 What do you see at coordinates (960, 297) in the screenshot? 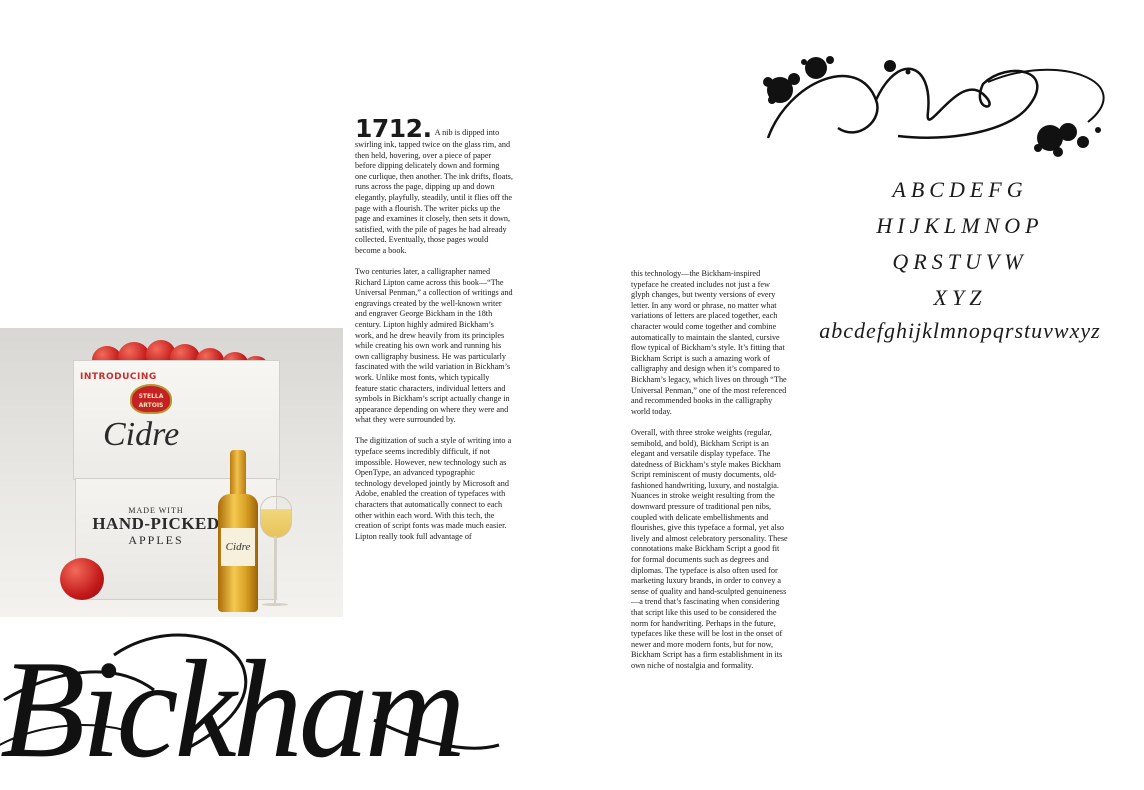
I see `specimen-uppercase-line: XYZ` at bounding box center [960, 297].